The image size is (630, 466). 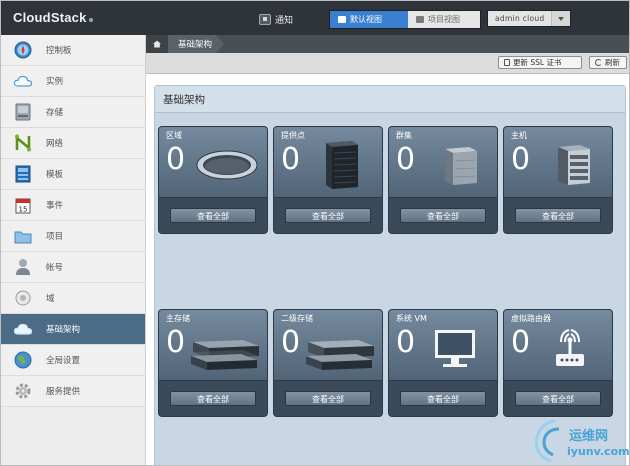 What do you see at coordinates (23, 209) in the screenshot?
I see `svg-text: 15` at bounding box center [23, 209].